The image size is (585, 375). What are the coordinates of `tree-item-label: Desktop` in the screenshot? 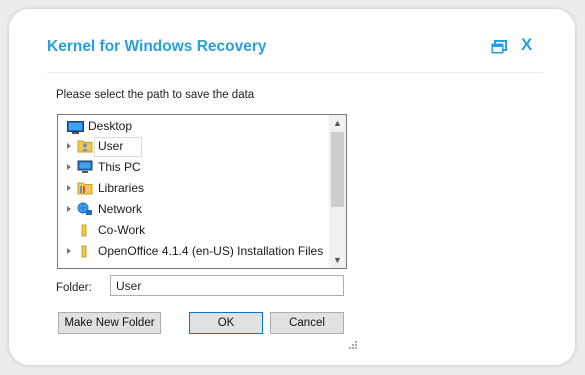 It's located at (110, 126).